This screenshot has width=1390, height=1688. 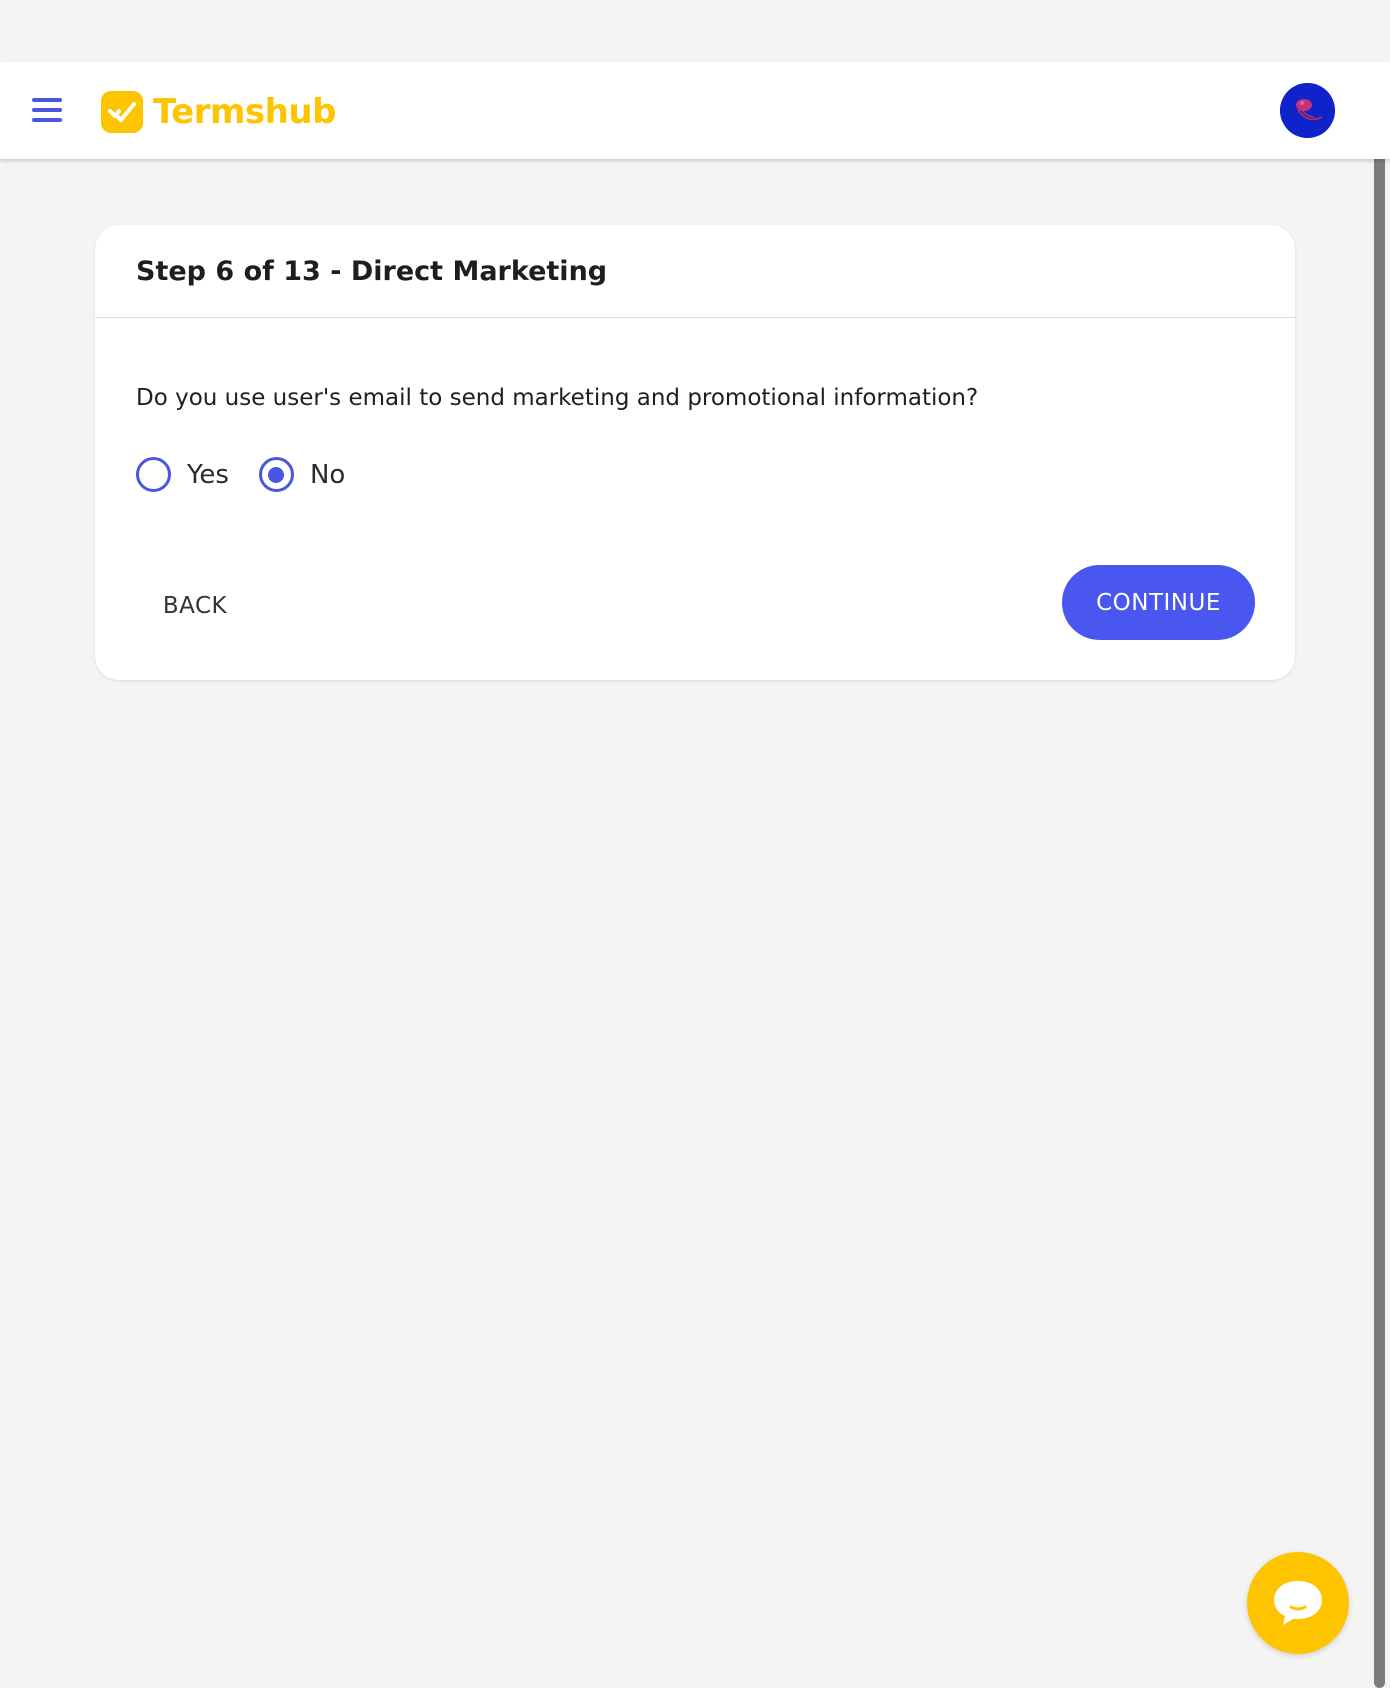 What do you see at coordinates (244, 112) in the screenshot?
I see `brand-name: Termshub` at bounding box center [244, 112].